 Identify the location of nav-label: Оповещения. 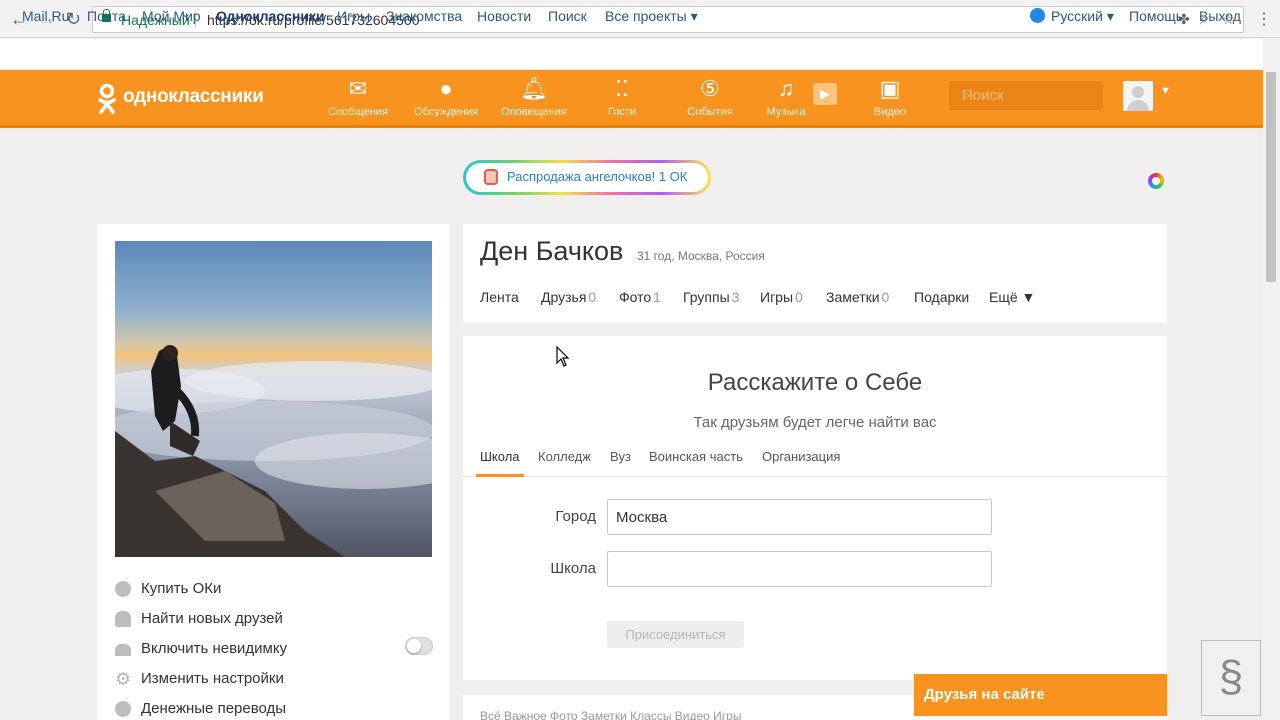
(534, 112).